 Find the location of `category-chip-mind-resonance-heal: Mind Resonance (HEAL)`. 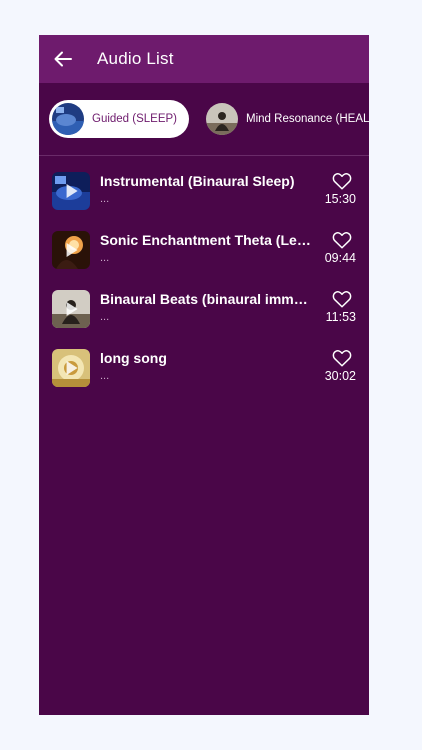

category-chip-mind-resonance-heal: Mind Resonance (HEAL) is located at coordinates (286, 119).